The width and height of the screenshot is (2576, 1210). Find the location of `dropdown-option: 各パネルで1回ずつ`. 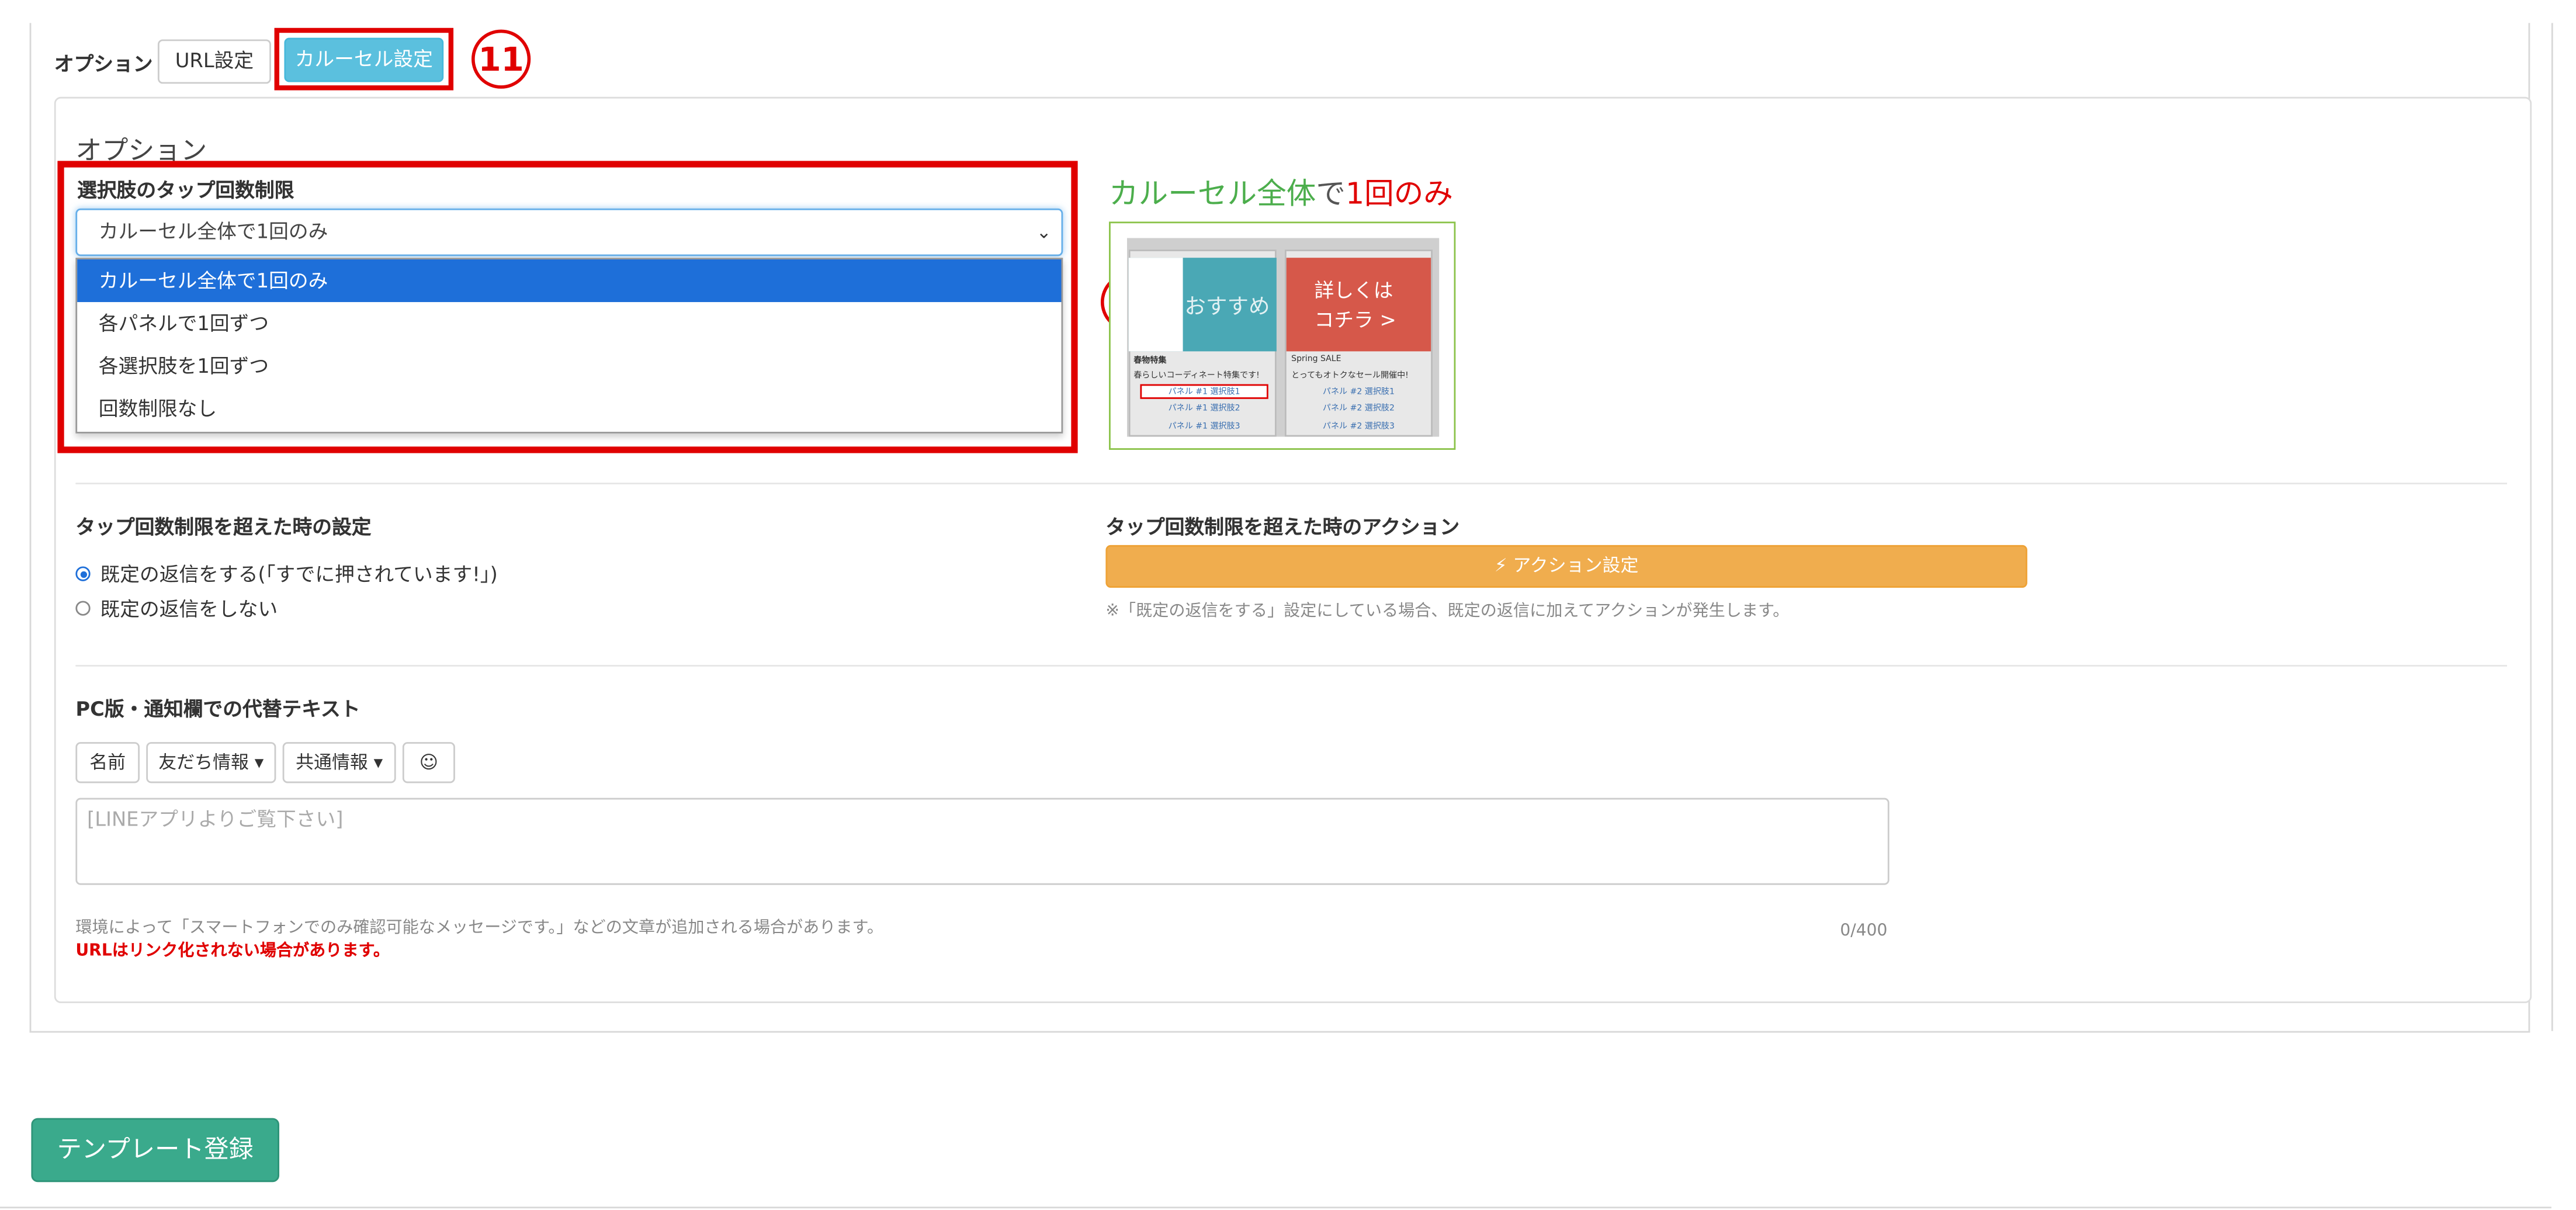

dropdown-option: 各パネルで1回ずつ is located at coordinates (569, 323).